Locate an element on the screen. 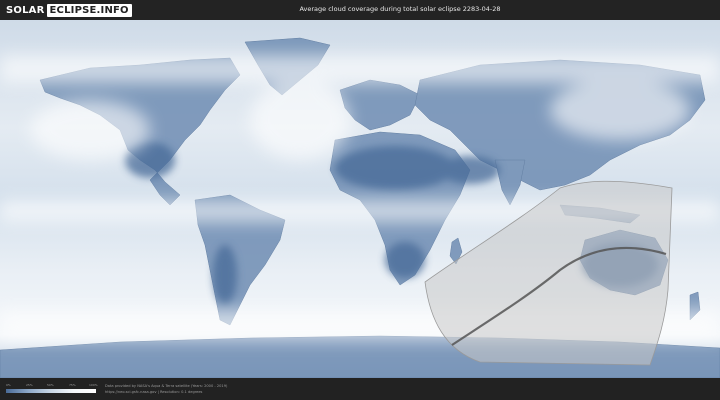  site-logo: SOLAR ECLIPSE.INFO is located at coordinates (69, 10).